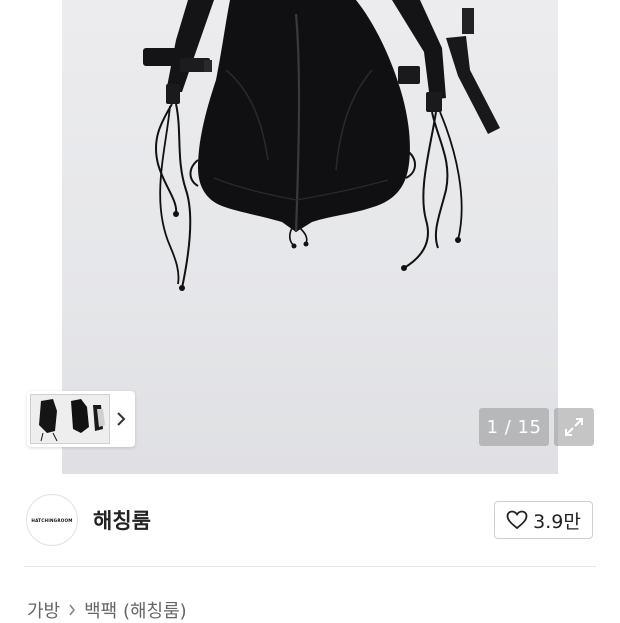 The width and height of the screenshot is (620, 623). Describe the element at coordinates (43, 610) in the screenshot. I see `breadcrumb-item-category: 가방` at that location.